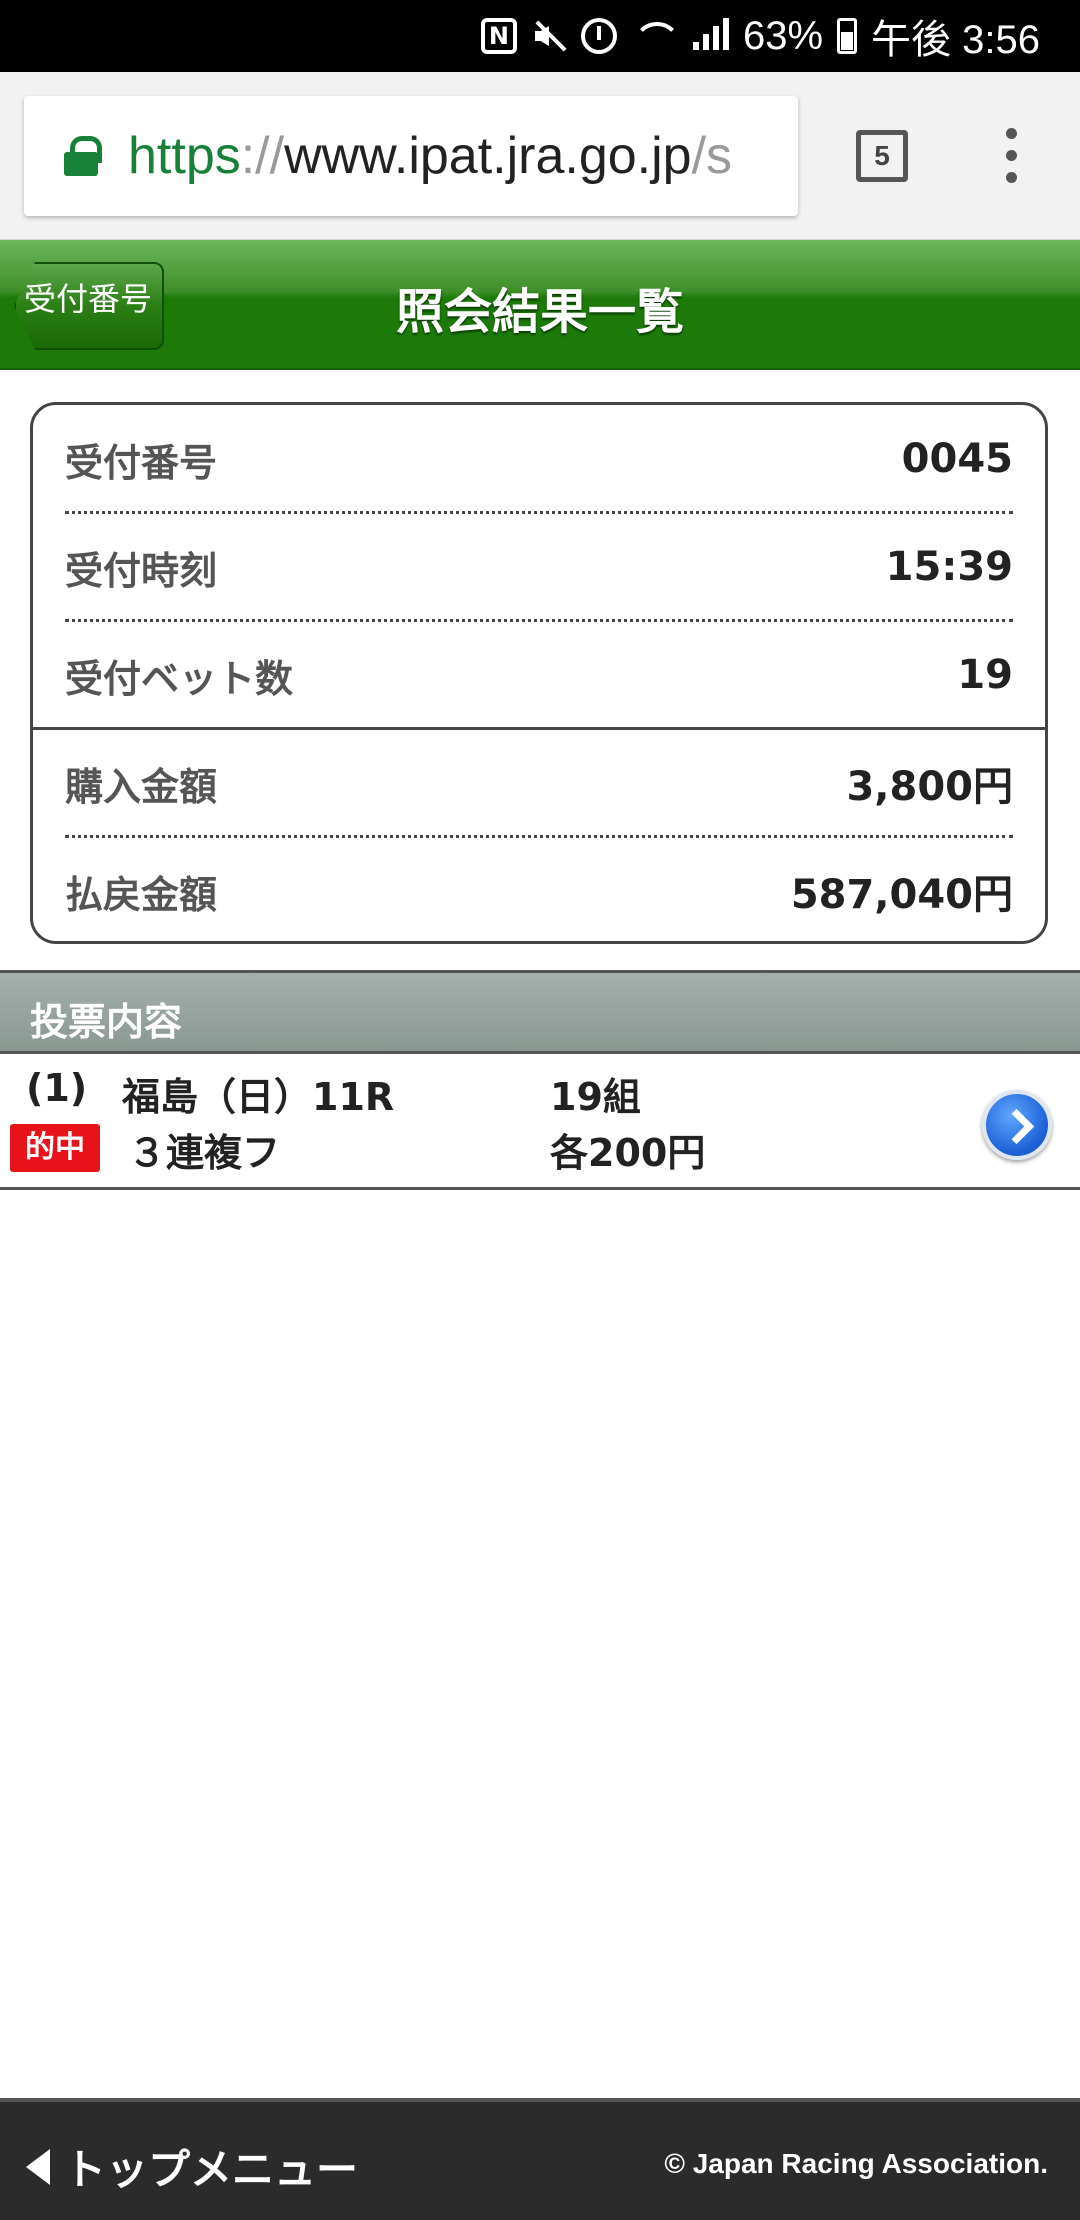  What do you see at coordinates (595, 1097) in the screenshot?
I see `ticket-combos: 19組` at bounding box center [595, 1097].